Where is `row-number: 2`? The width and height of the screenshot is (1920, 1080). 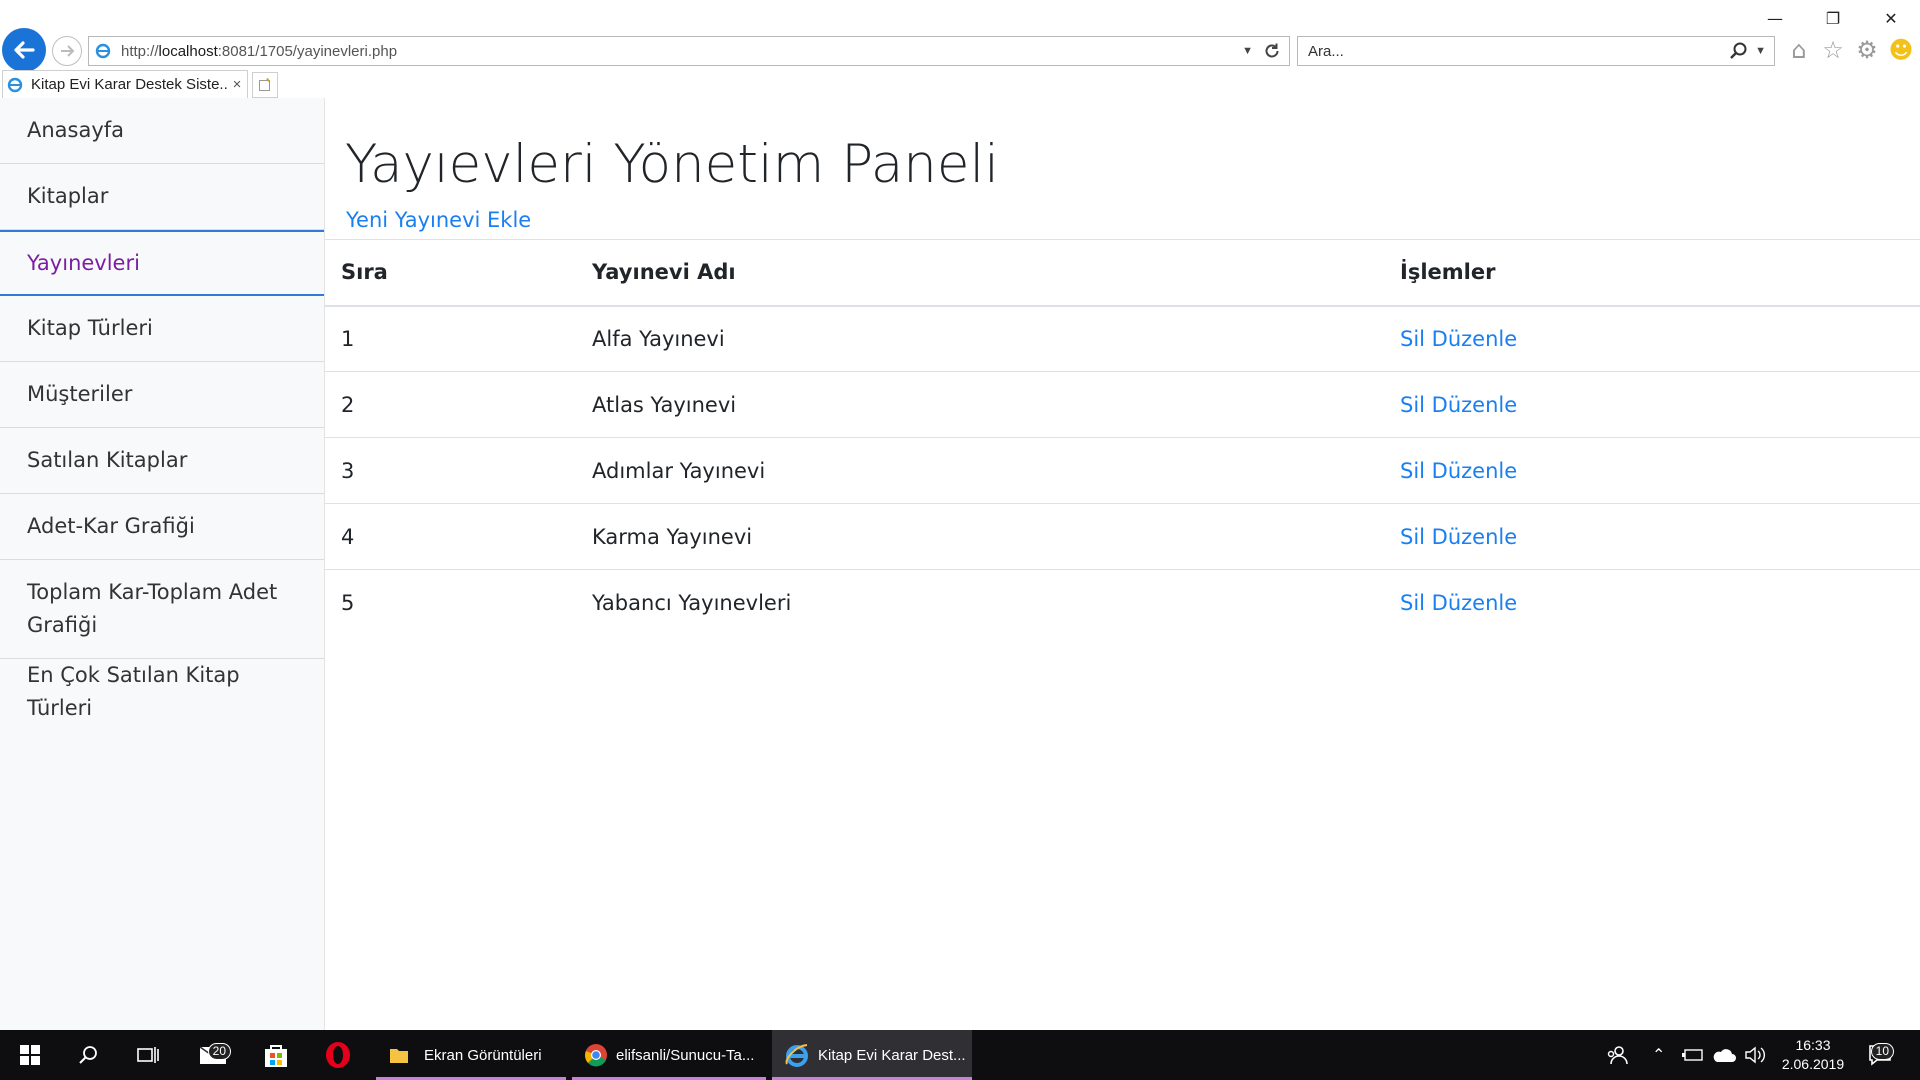
row-number: 2 is located at coordinates (458, 404).